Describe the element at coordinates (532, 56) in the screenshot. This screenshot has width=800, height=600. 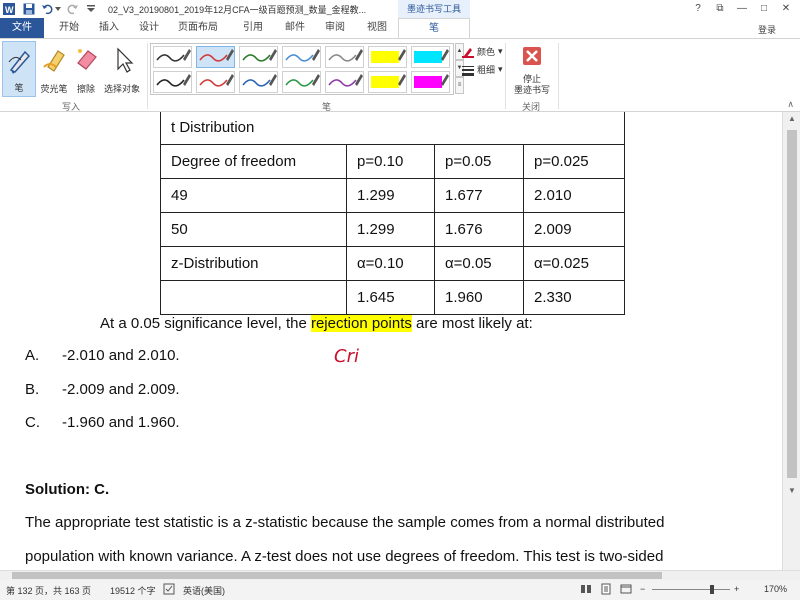
I see `stop-icon` at that location.